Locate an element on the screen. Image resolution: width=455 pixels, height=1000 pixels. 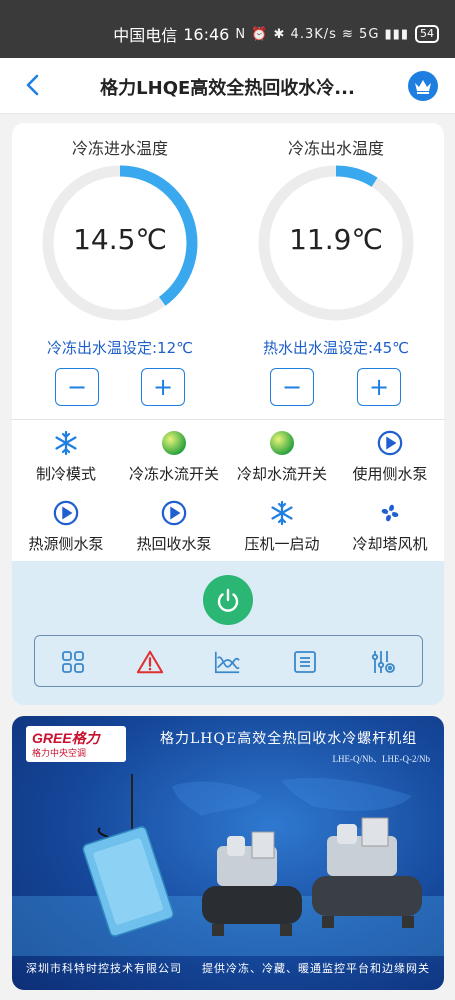
status-heat-recovery-pump: 热回收水泵 is located at coordinates (174, 528).